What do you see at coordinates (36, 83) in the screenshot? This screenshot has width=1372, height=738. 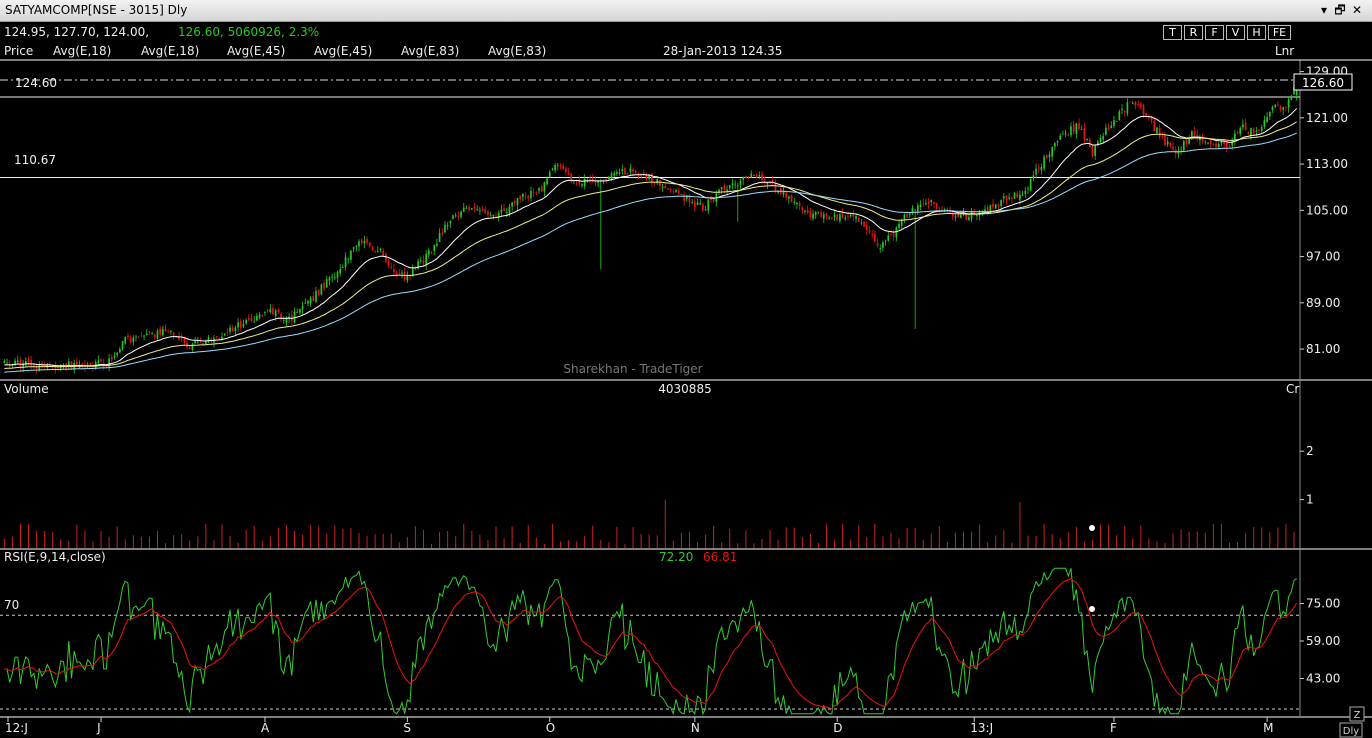 I see `hline-label-124-60: 124.60` at bounding box center [36, 83].